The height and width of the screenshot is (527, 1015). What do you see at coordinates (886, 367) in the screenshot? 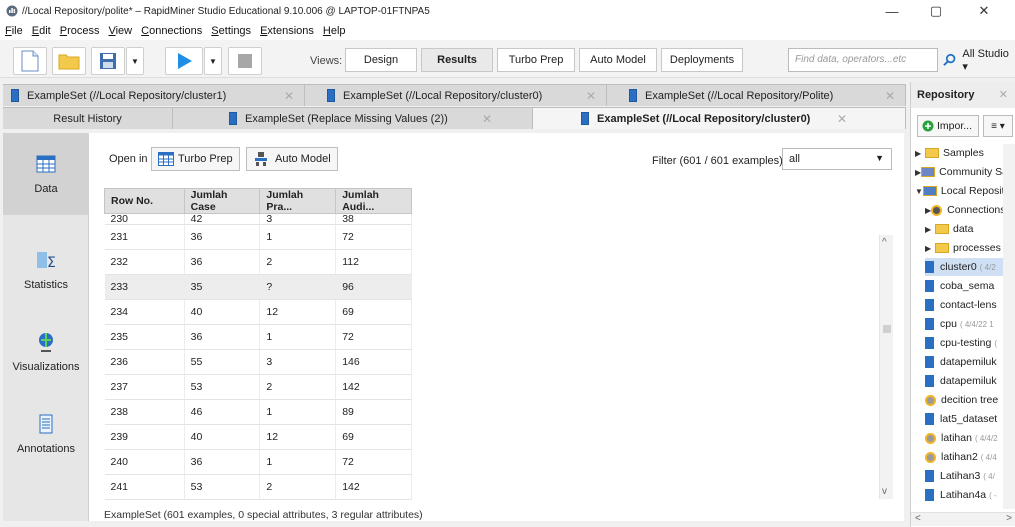
I see `table-vertical-scrollbar: ^ v` at bounding box center [886, 367].